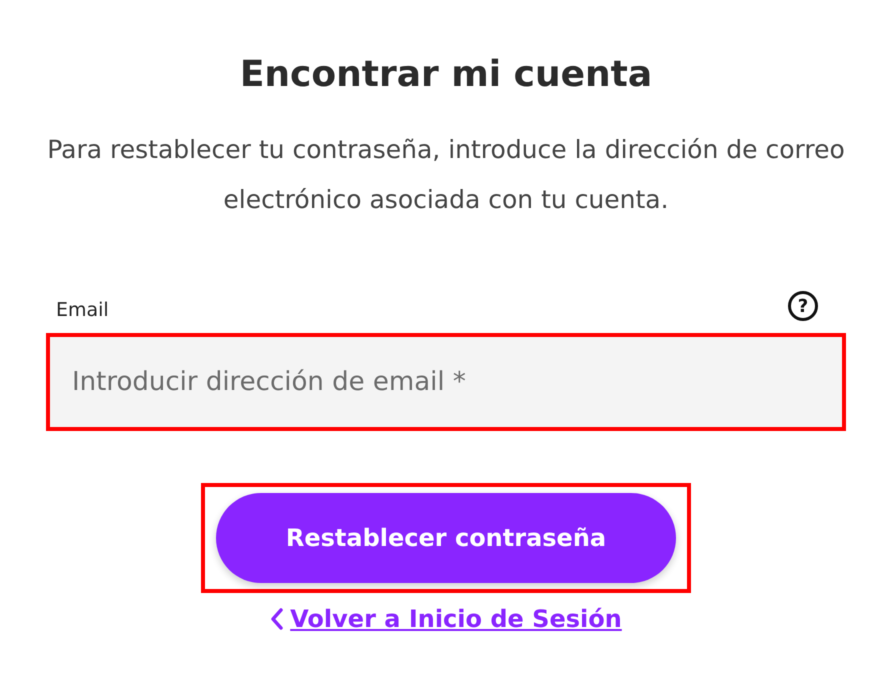 Image resolution: width=892 pixels, height=699 pixels. Describe the element at coordinates (446, 538) in the screenshot. I see `reset-password-button: Restablecer contraseña` at that location.